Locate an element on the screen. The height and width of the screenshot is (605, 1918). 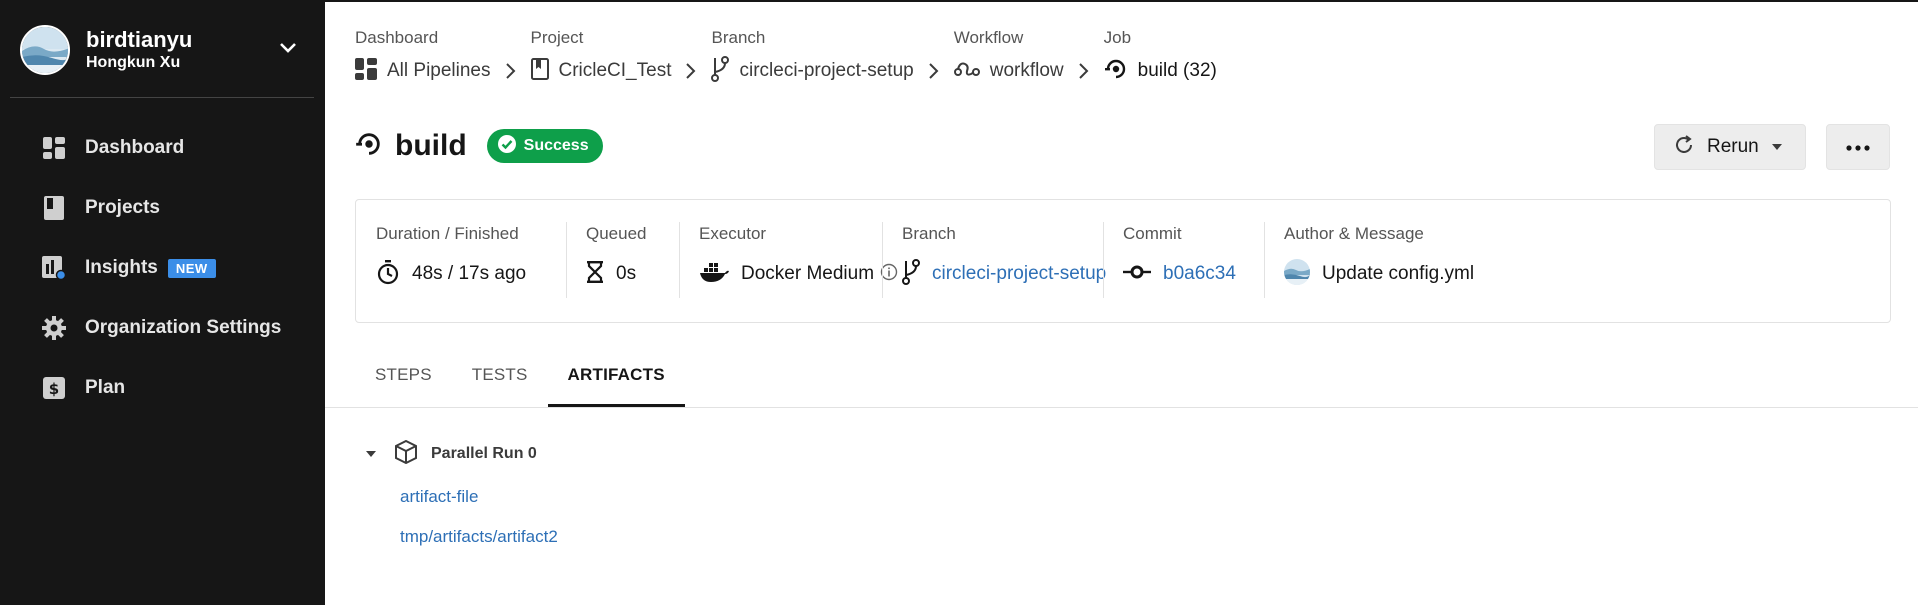
breadcrumb-caption: Workflow is located at coordinates (988, 37).